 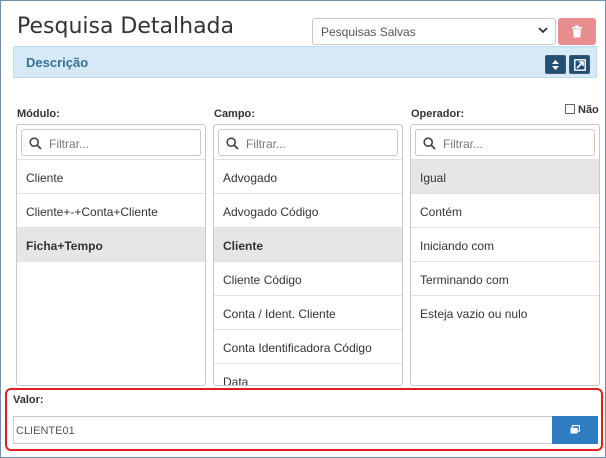 I want to click on page-title: Pesquisa Detalhada, so click(x=126, y=26).